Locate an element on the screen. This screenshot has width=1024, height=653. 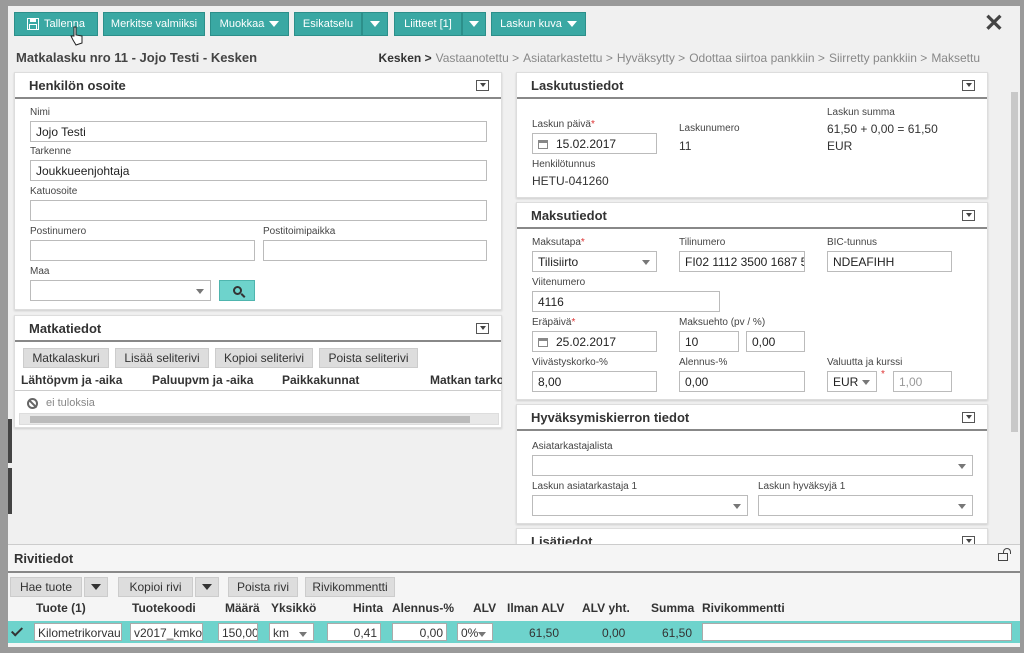
terms-days-input: 10 is located at coordinates (709, 341).